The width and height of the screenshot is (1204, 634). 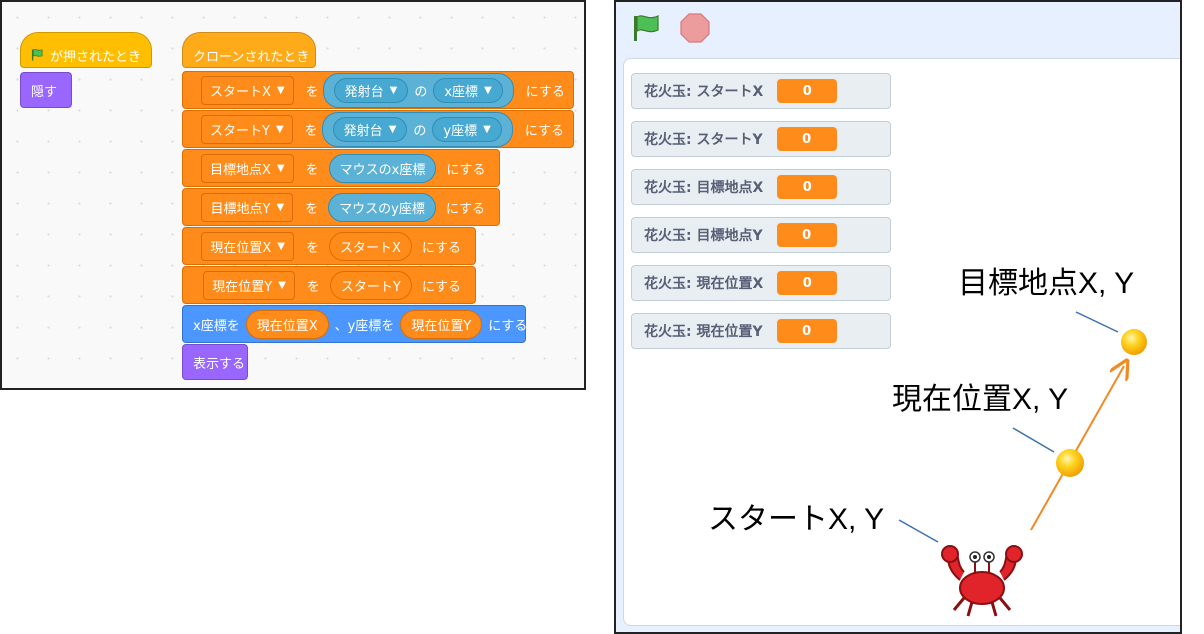 What do you see at coordinates (796, 519) in the screenshot?
I see `start-annotation: スタートX, Y` at bounding box center [796, 519].